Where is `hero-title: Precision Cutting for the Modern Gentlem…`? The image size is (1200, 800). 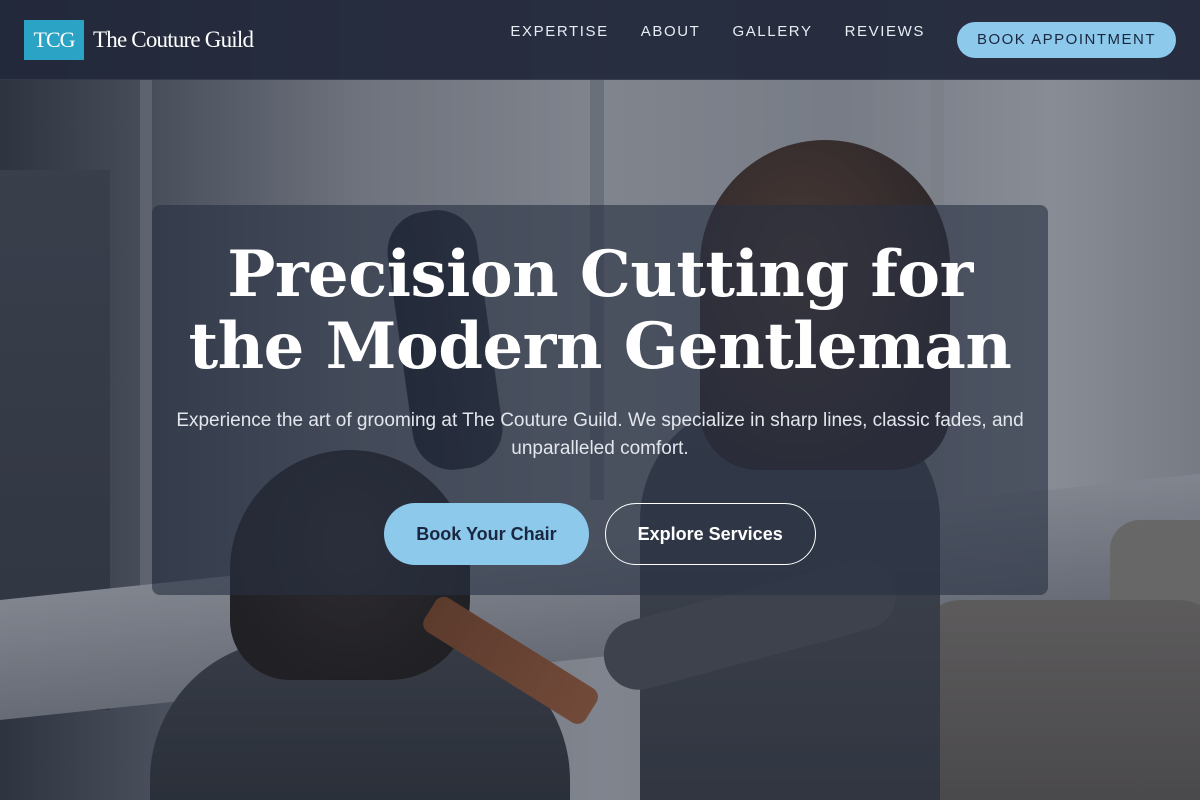 hero-title: Precision Cutting for the Modern Gentlem… is located at coordinates (600, 310).